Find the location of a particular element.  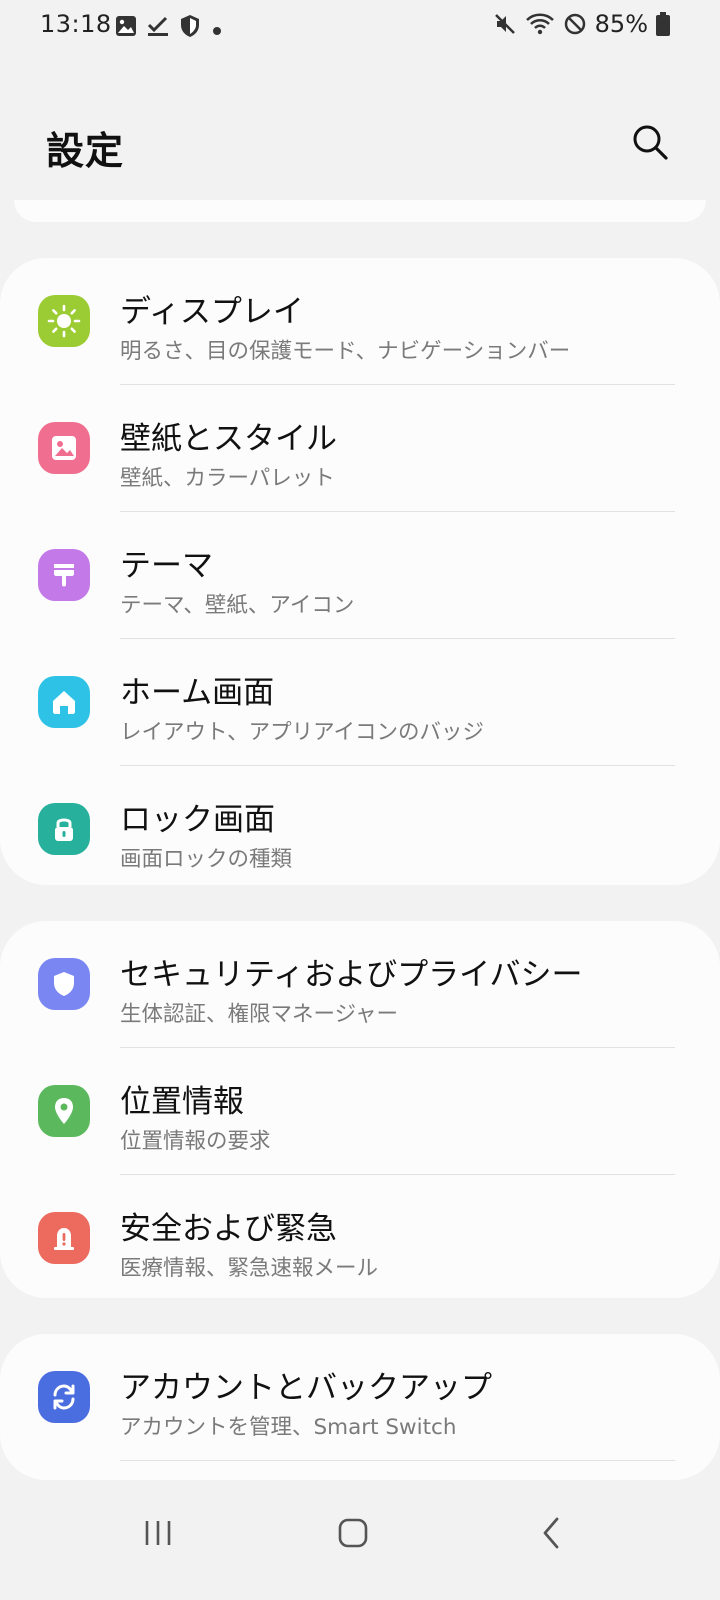

item-title: 安全および緊急 is located at coordinates (228, 1229).